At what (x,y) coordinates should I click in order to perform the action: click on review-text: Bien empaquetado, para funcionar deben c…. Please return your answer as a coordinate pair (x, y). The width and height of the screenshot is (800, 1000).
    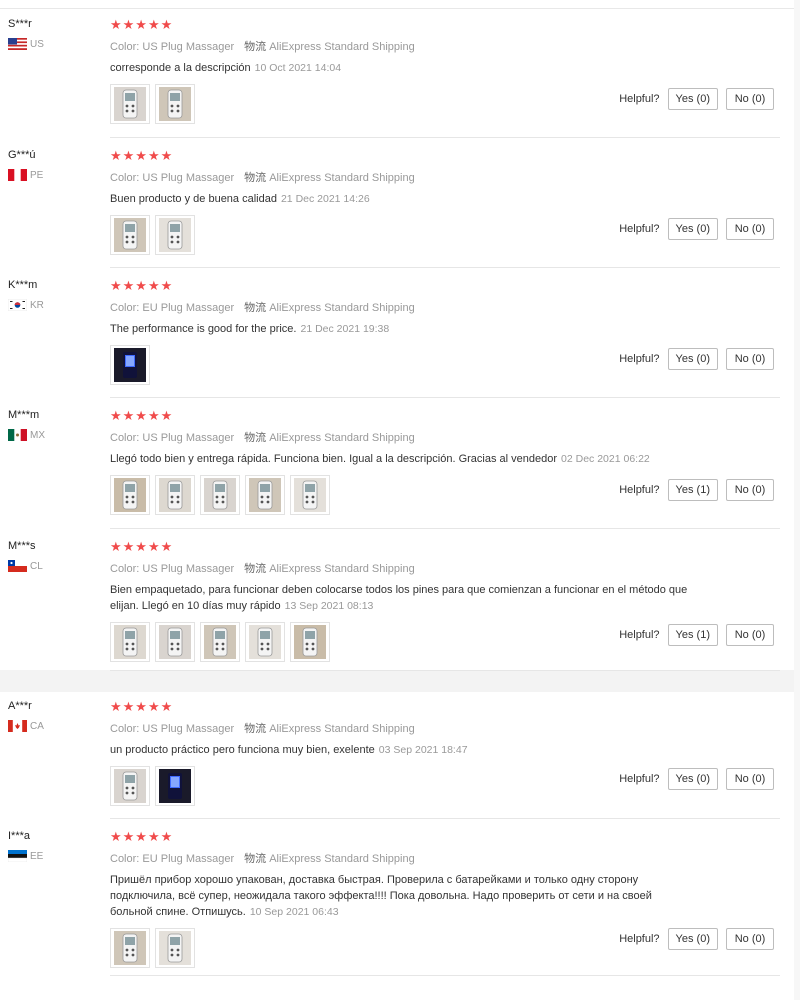
    Looking at the image, I should click on (410, 598).